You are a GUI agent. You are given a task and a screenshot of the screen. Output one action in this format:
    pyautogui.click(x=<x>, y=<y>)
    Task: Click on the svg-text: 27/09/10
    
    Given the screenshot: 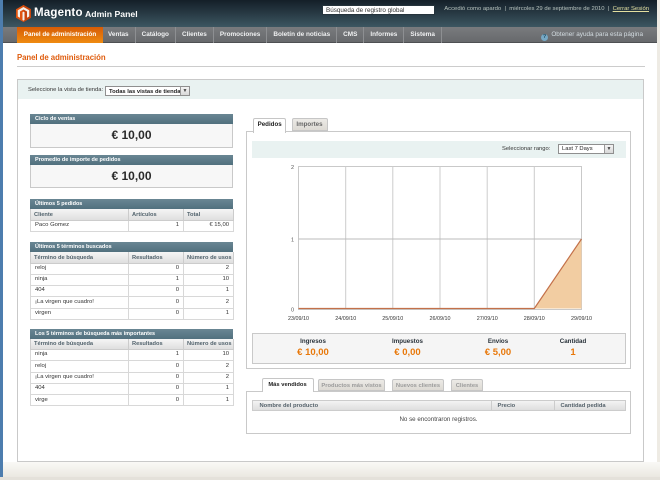 What is the action you would take?
    pyautogui.click(x=487, y=319)
    